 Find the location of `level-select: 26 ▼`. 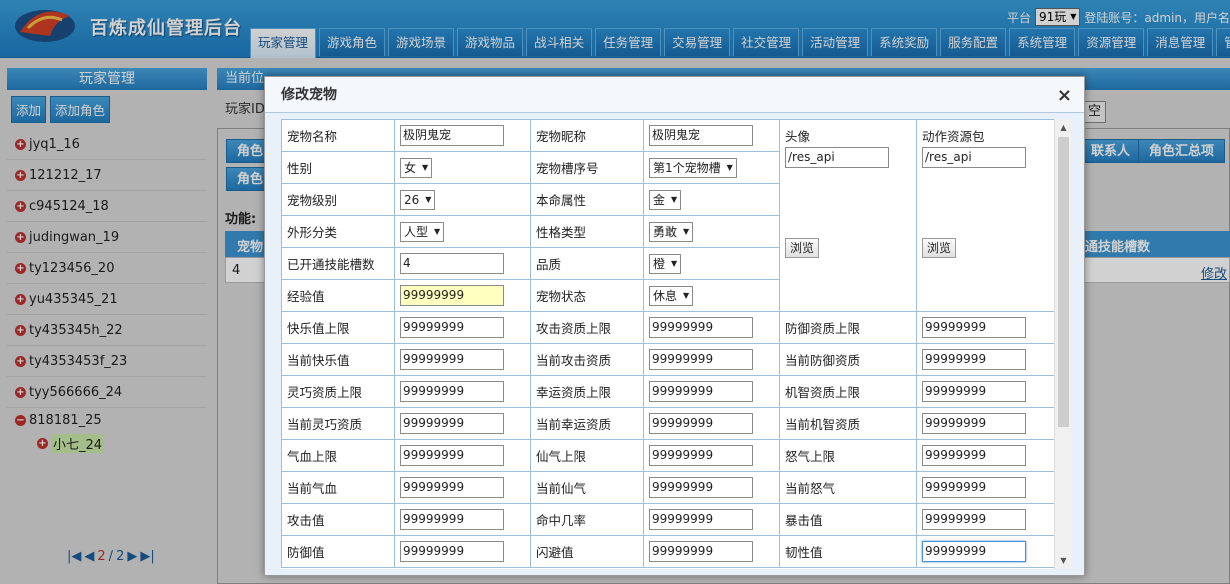

level-select: 26 ▼ is located at coordinates (418, 199).